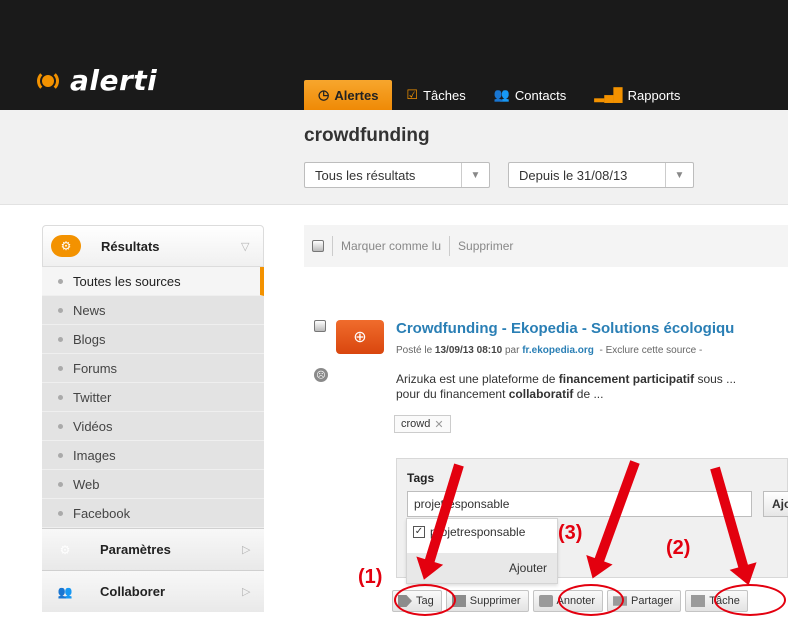 The height and width of the screenshot is (617, 788). What do you see at coordinates (540, 95) in the screenshot?
I see `tab-label: Contacts` at bounding box center [540, 95].